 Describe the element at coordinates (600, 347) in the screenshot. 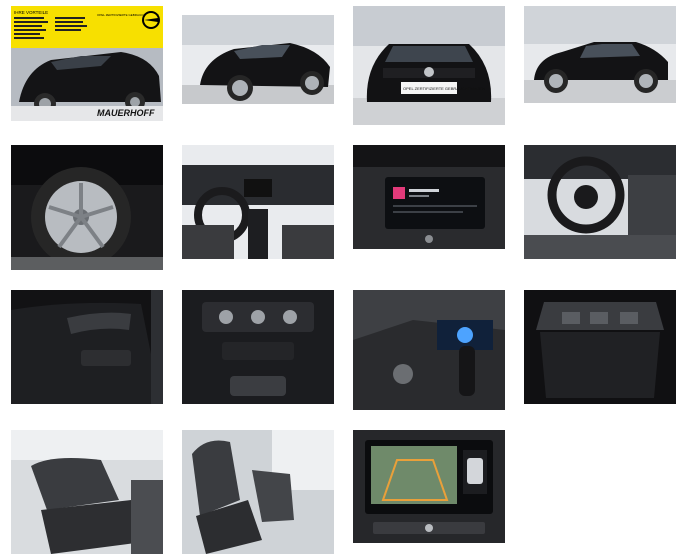

I see `photo-trunk` at that location.